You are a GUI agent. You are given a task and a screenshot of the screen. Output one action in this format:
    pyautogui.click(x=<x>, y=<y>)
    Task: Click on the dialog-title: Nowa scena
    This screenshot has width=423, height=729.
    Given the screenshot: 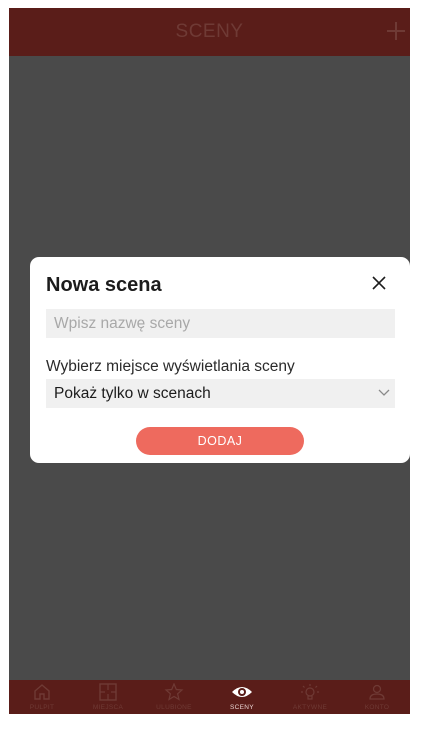 What is the action you would take?
    pyautogui.click(x=104, y=285)
    